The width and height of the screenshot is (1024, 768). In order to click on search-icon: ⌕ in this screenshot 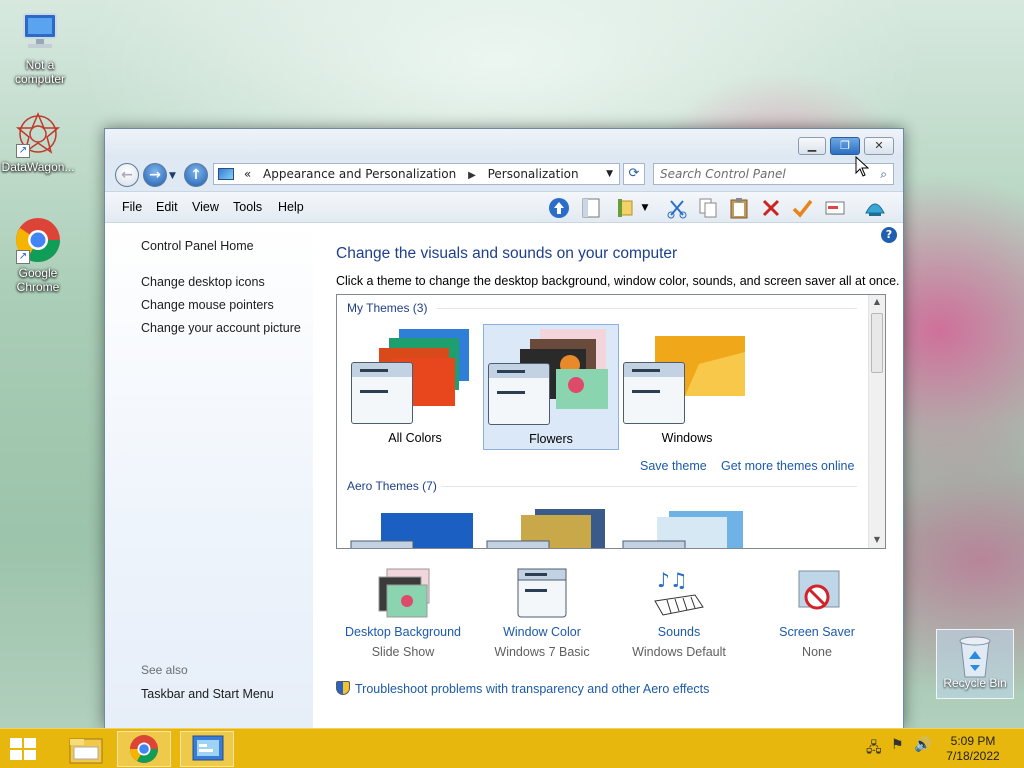, I will do `click(883, 174)`.